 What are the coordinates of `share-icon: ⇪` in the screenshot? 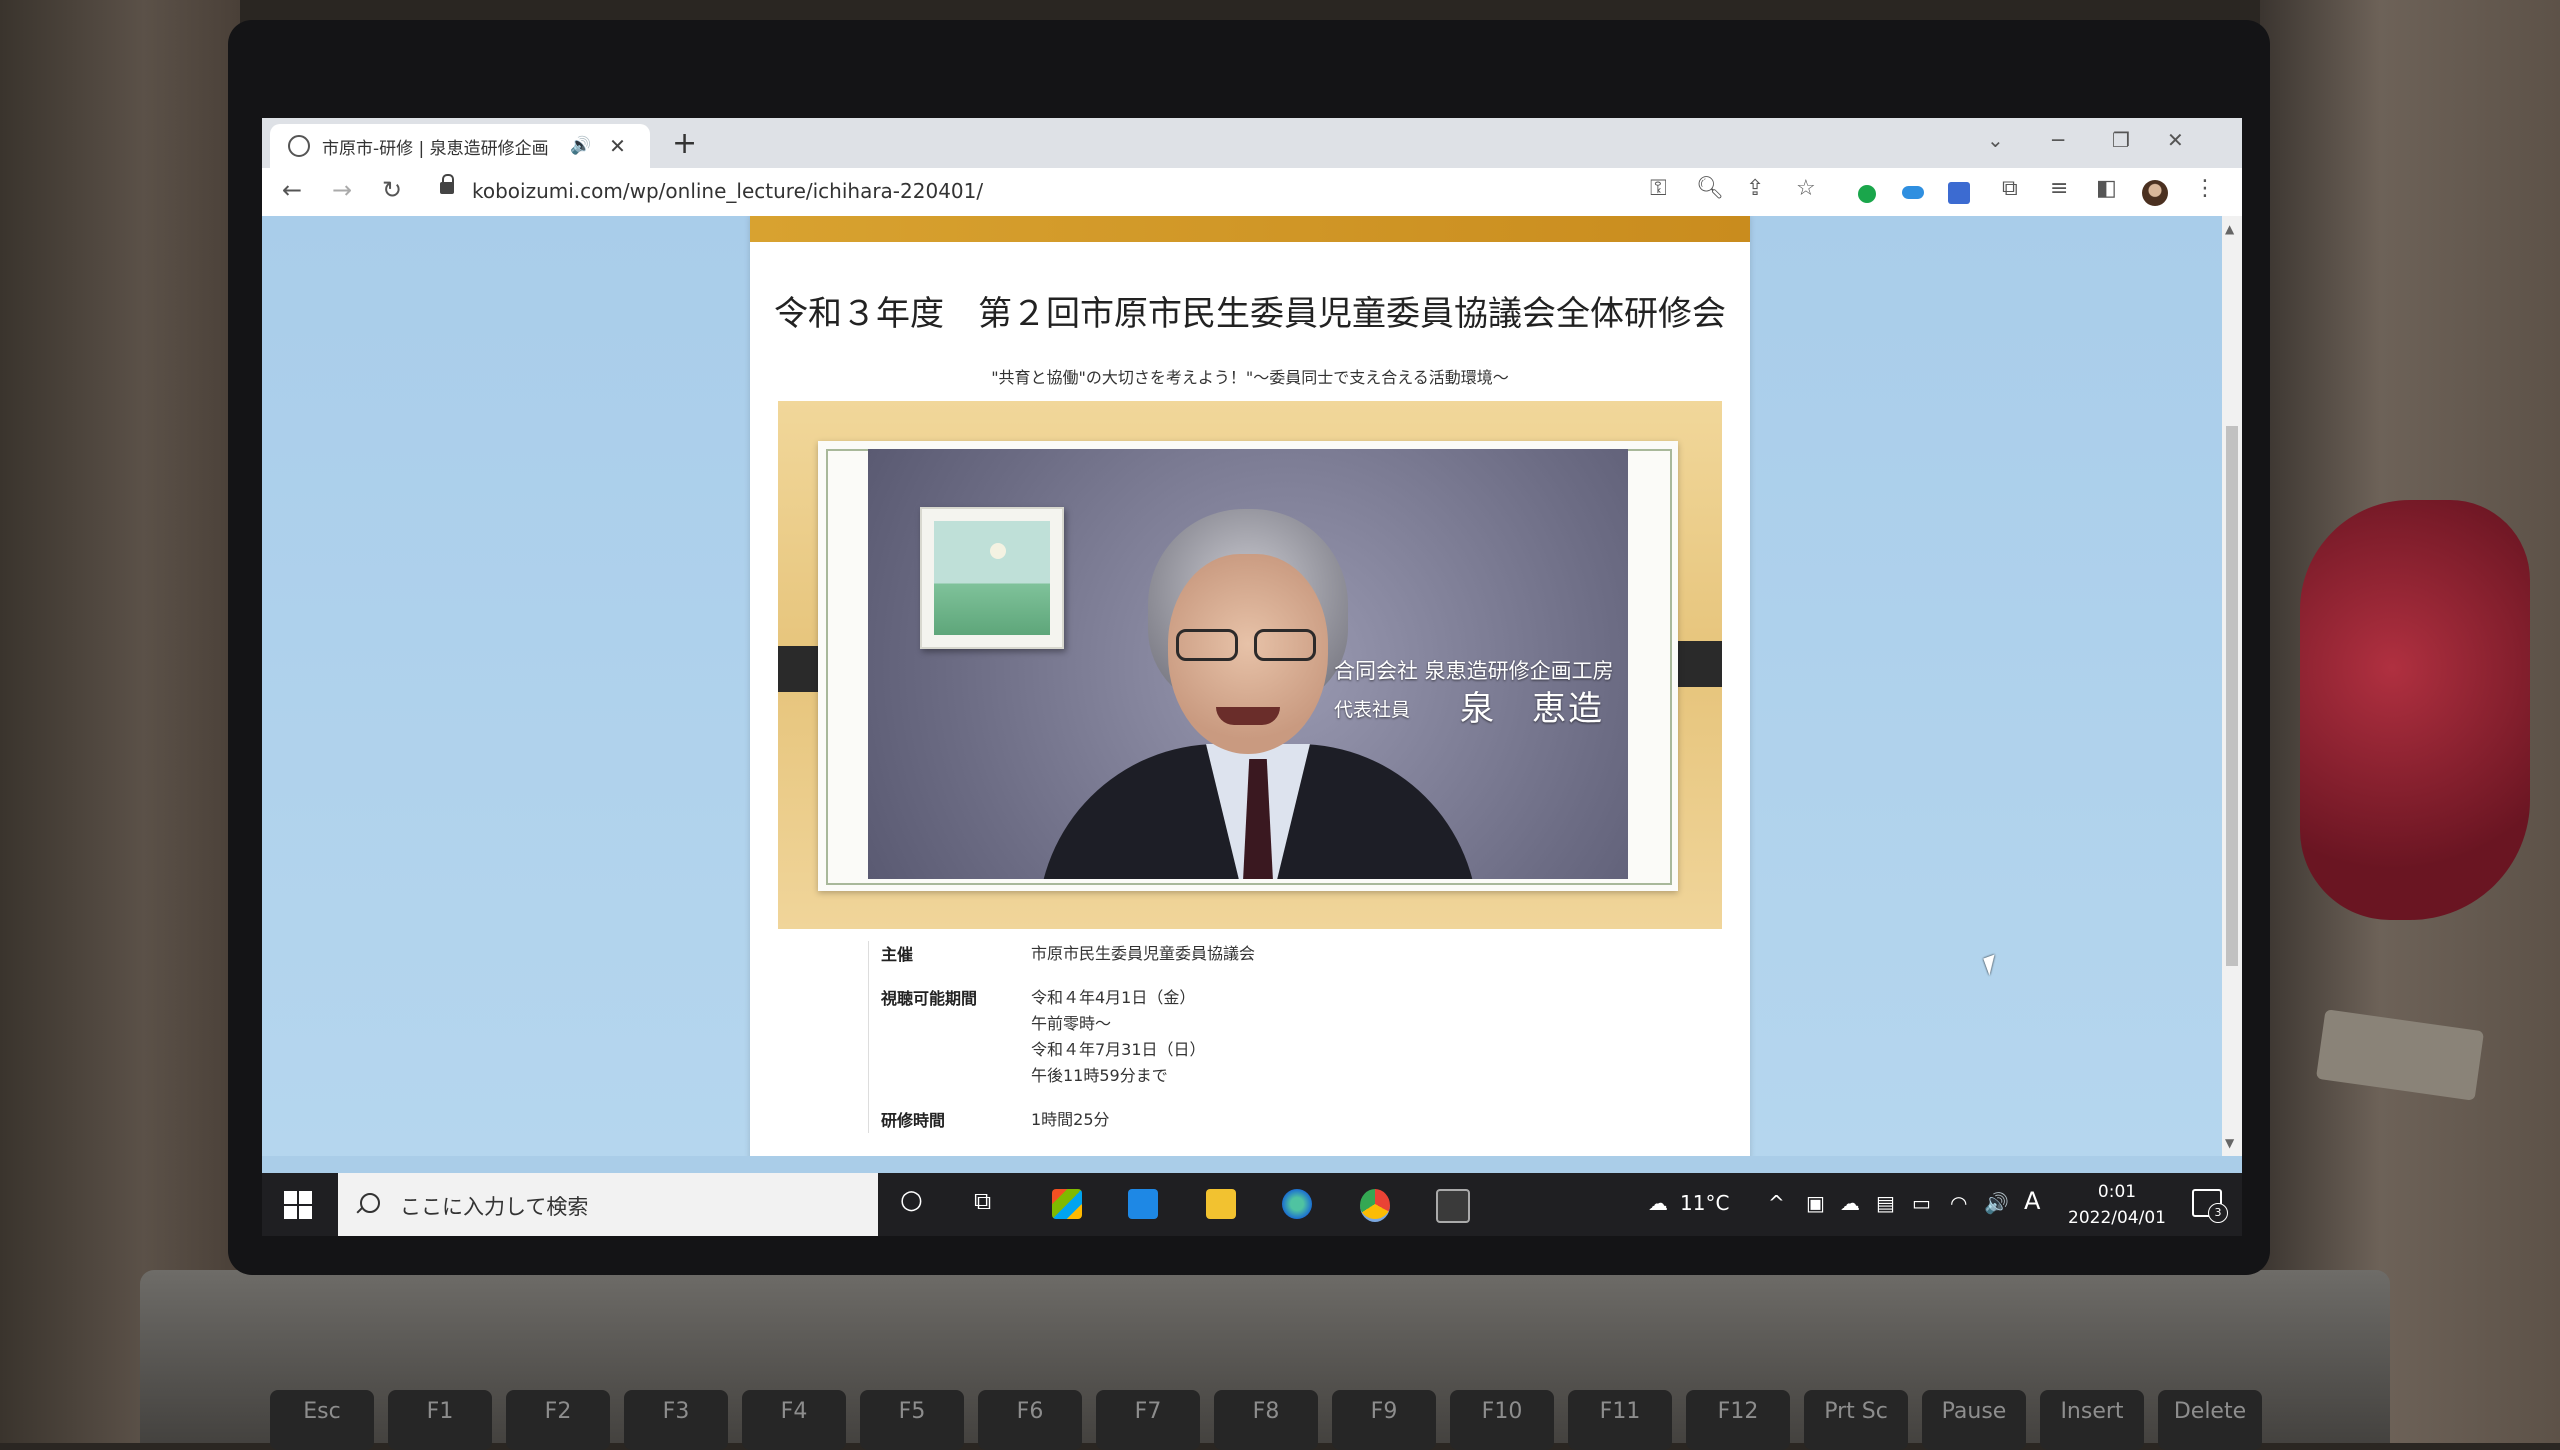 It's located at (1755, 188).